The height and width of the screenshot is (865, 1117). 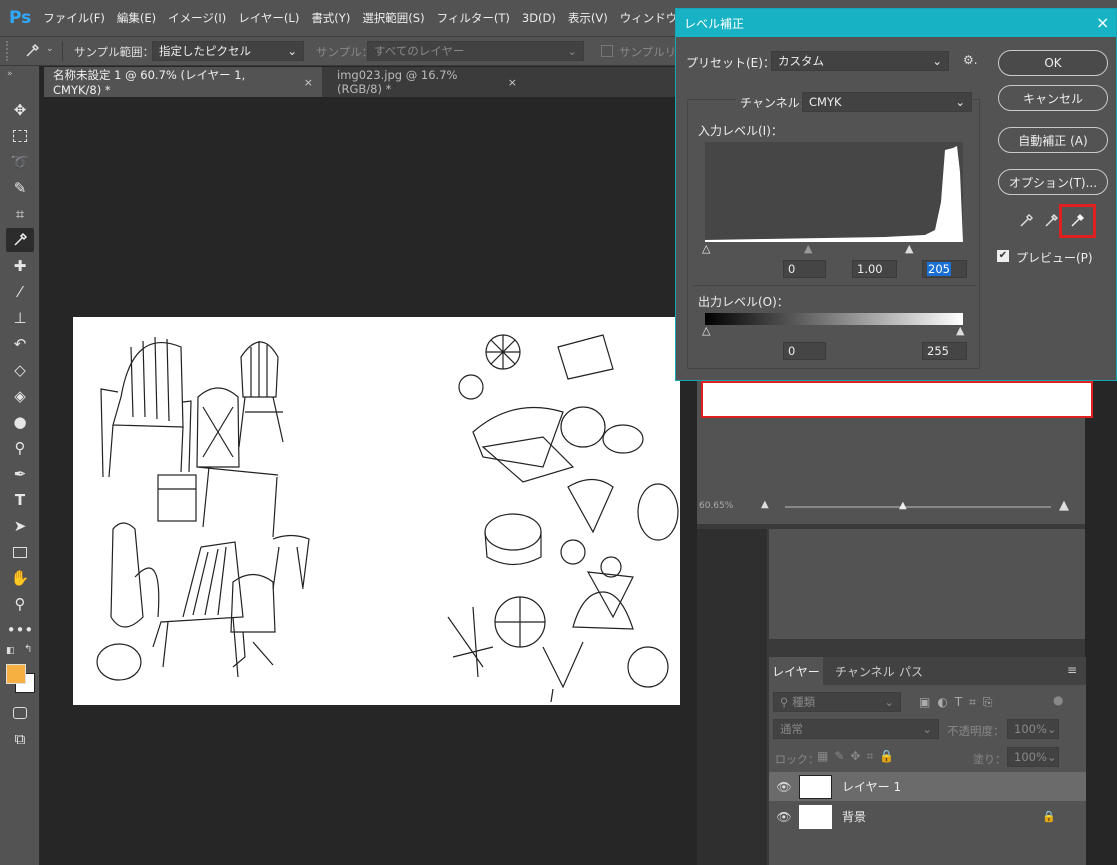 What do you see at coordinates (20, 630) in the screenshot?
I see `more-icon: •••` at bounding box center [20, 630].